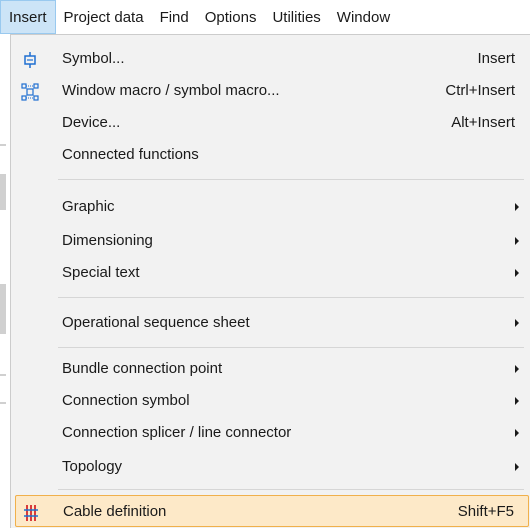 Image resolution: width=530 pixels, height=528 pixels. Describe the element at coordinates (156, 322) in the screenshot. I see `menu-item-label: Operational sequence sheet` at that location.